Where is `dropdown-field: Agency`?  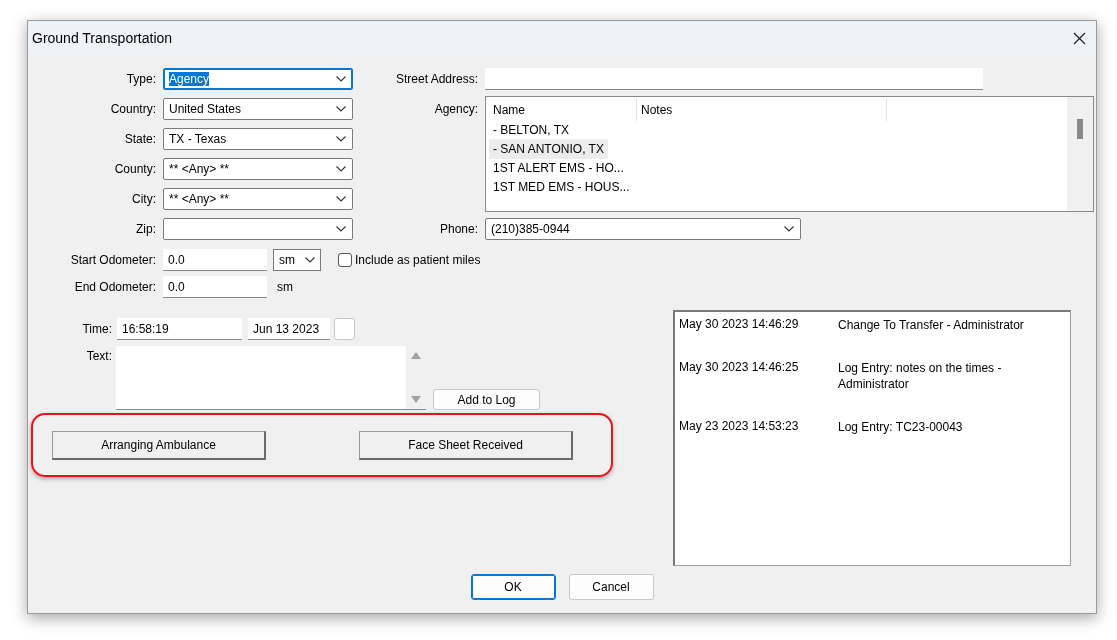
dropdown-field: Agency is located at coordinates (258, 79).